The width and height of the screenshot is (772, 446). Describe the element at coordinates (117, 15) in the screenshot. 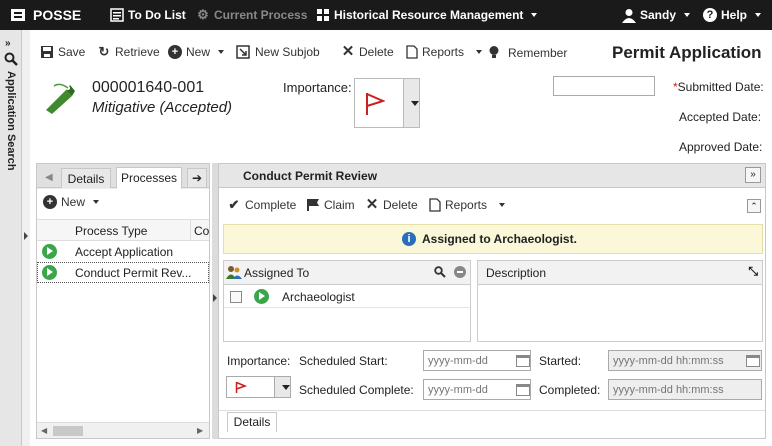

I see `list-icon` at that location.